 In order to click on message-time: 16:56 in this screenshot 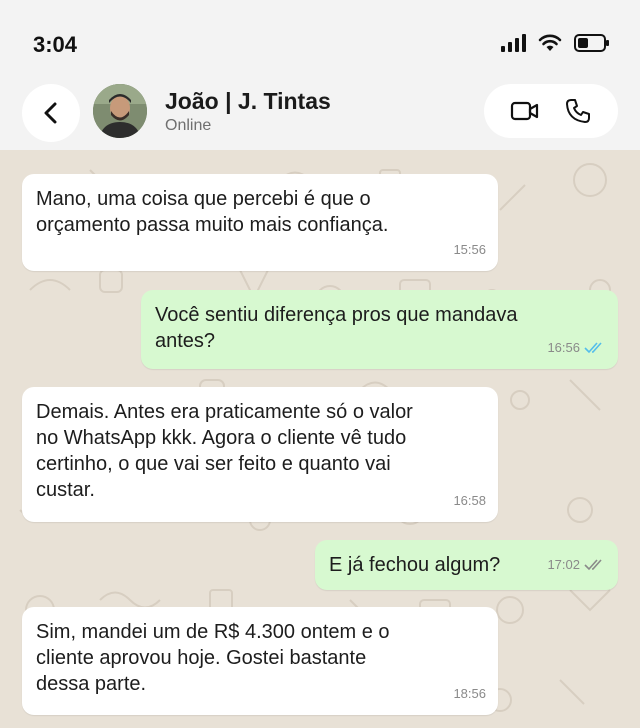, I will do `click(563, 347)`.